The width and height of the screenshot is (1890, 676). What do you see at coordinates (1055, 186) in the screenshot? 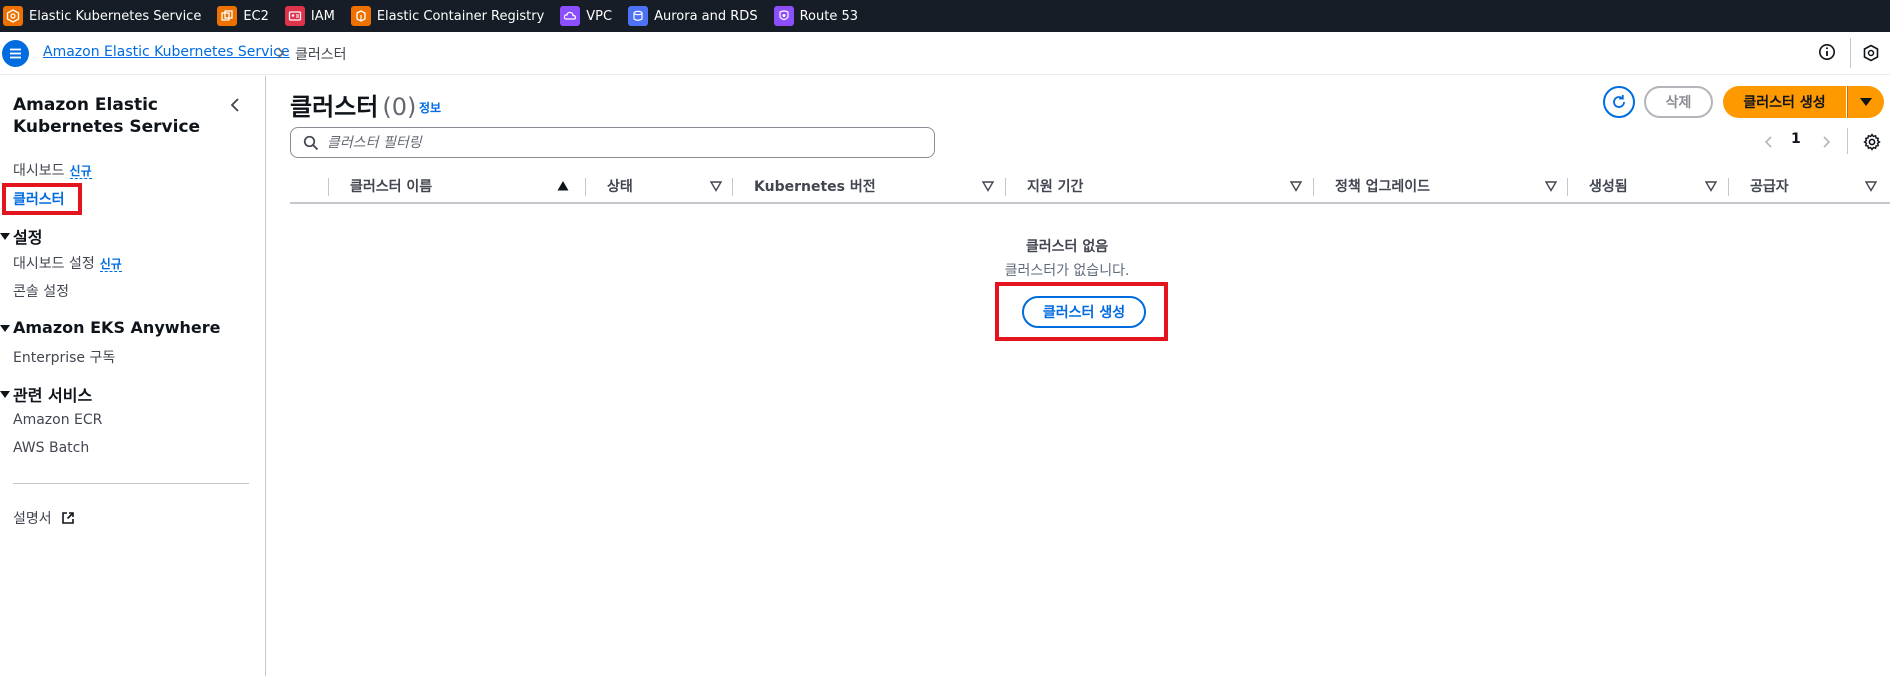
I see `column-header-support-period: 지원 기간` at bounding box center [1055, 186].